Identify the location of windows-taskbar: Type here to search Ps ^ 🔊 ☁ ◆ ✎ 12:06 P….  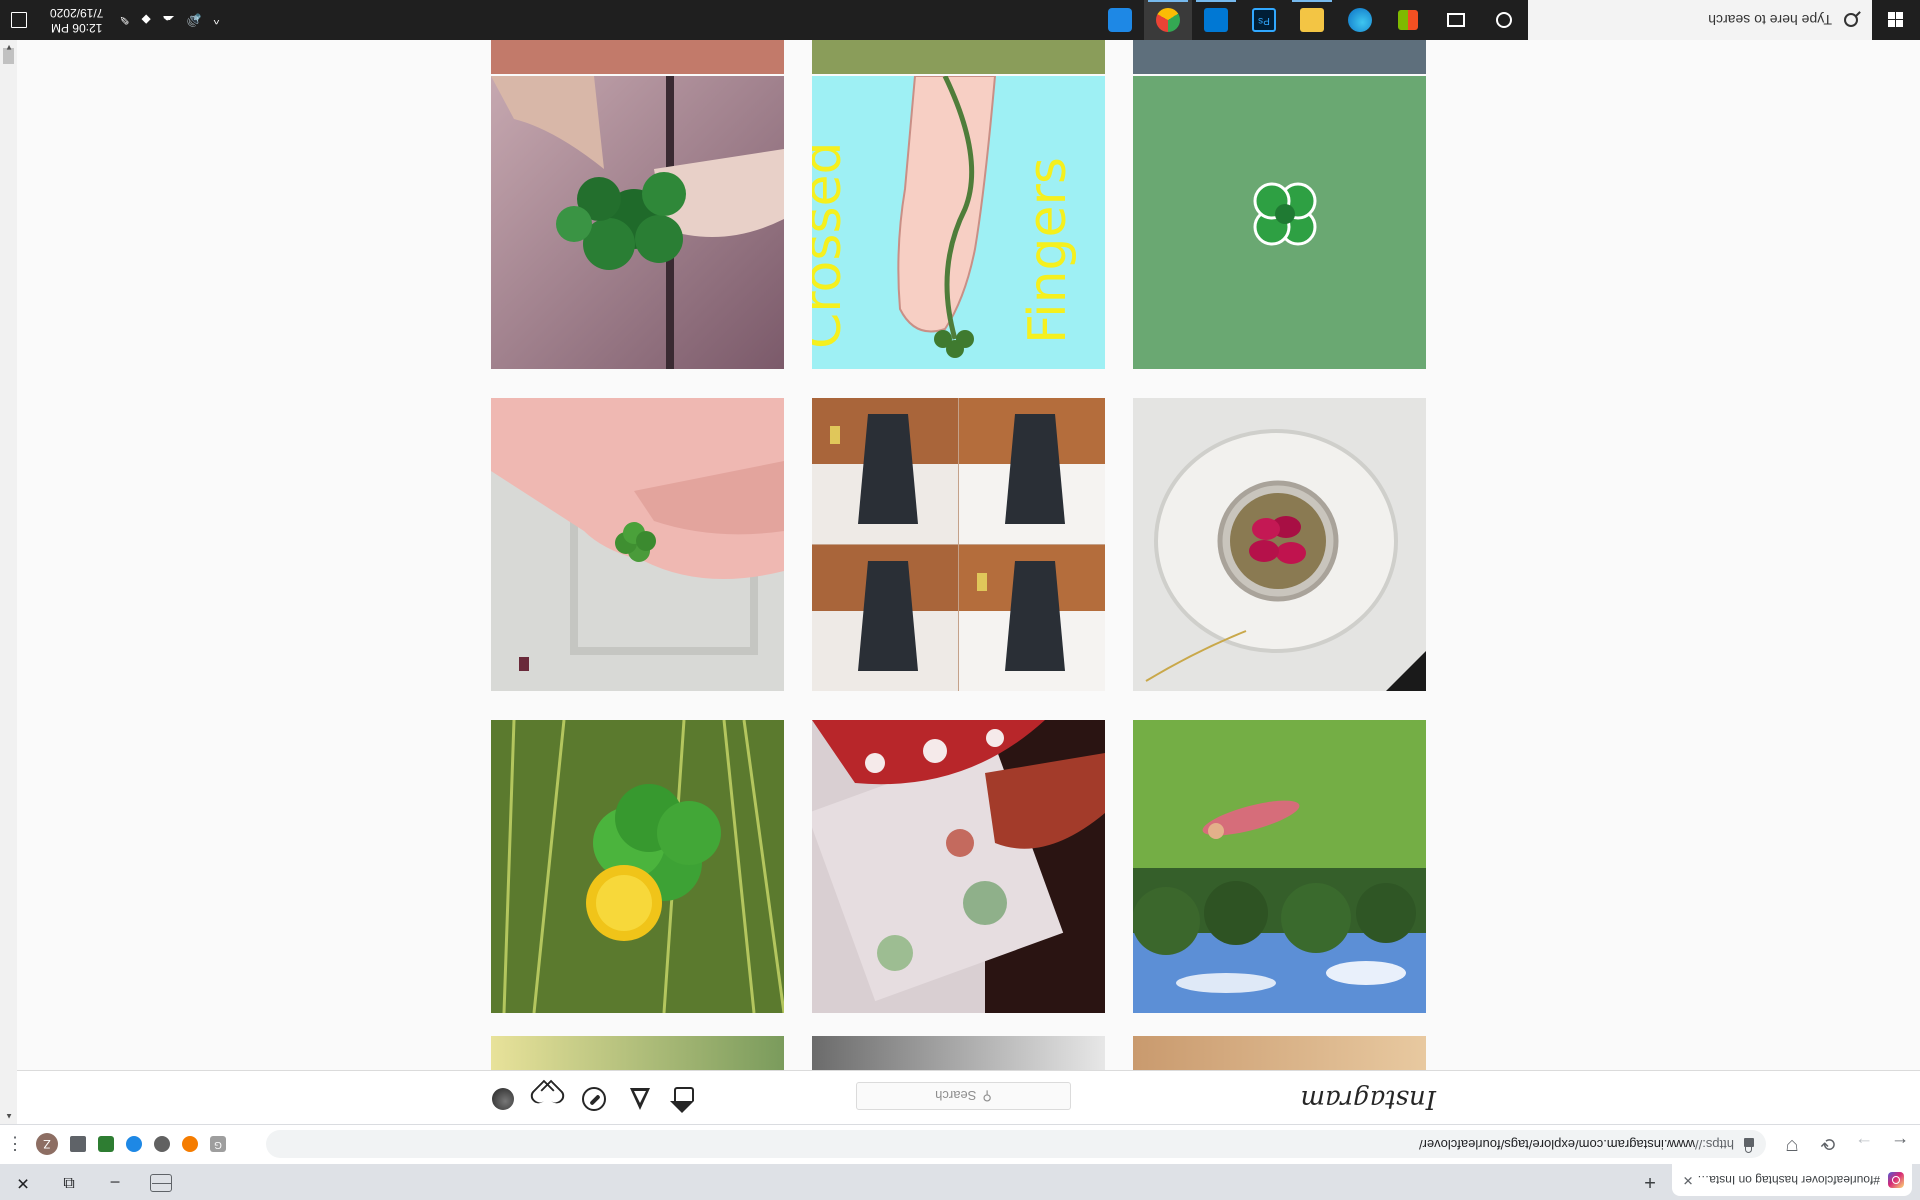
(960, 20).